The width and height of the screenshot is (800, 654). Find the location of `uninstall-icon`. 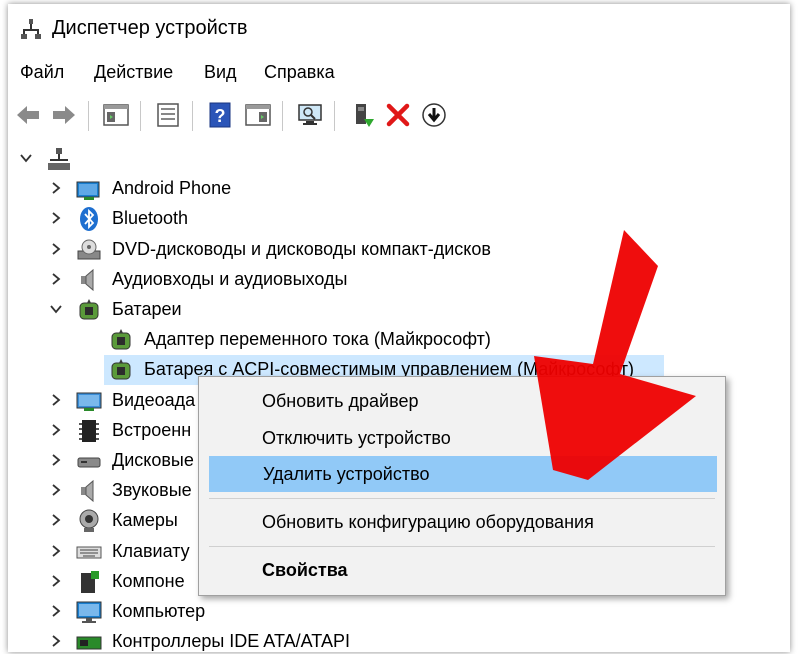

uninstall-icon is located at coordinates (398, 115).